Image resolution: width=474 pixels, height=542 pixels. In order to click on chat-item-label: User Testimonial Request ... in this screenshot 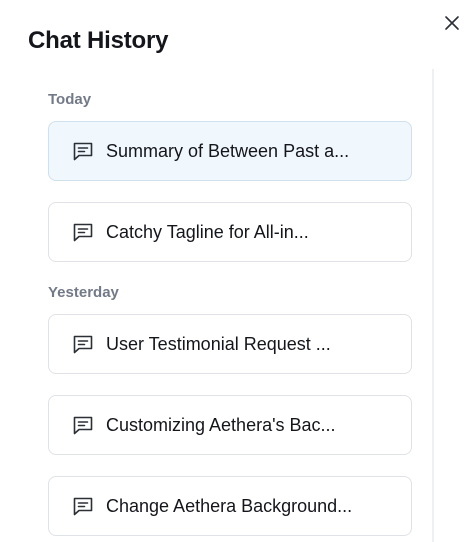, I will do `click(218, 344)`.